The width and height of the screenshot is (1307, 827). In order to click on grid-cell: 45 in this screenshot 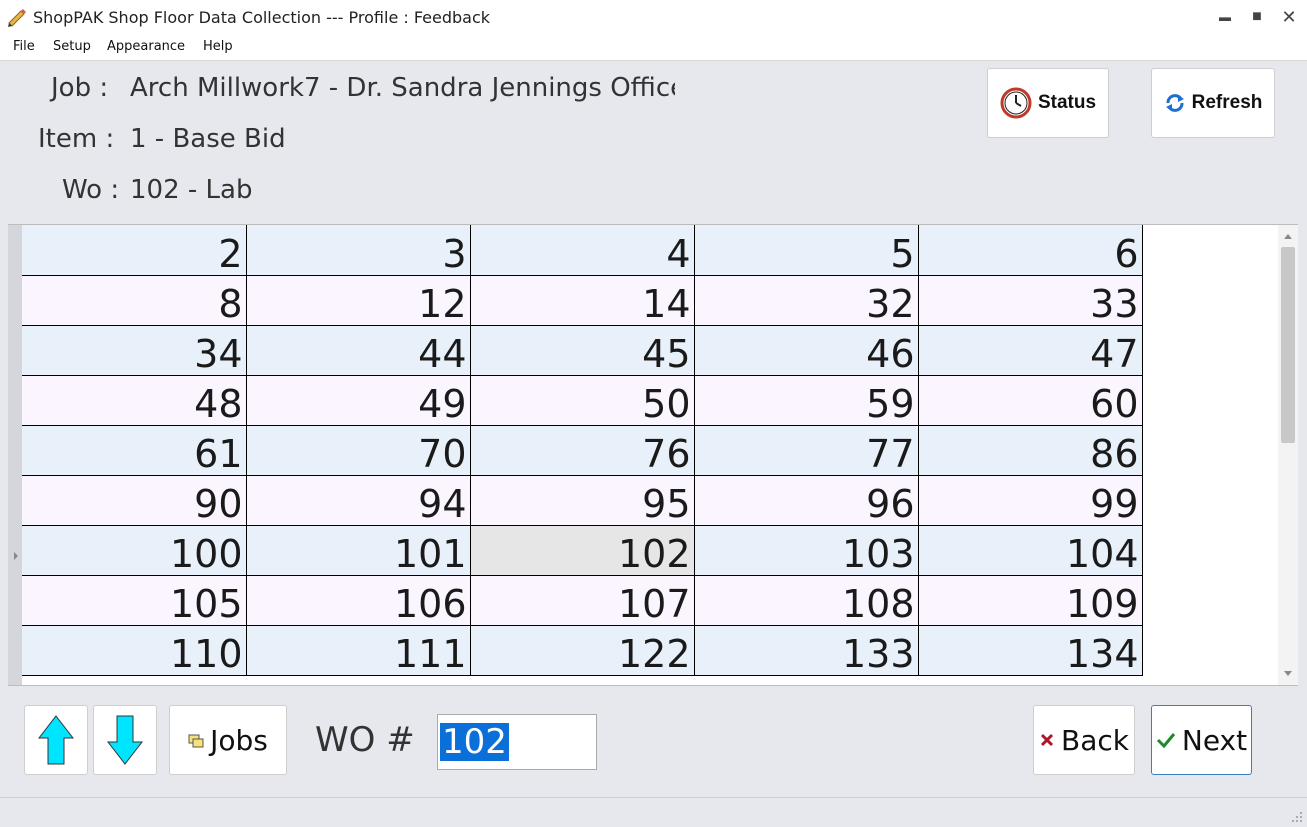, I will do `click(582, 350)`.